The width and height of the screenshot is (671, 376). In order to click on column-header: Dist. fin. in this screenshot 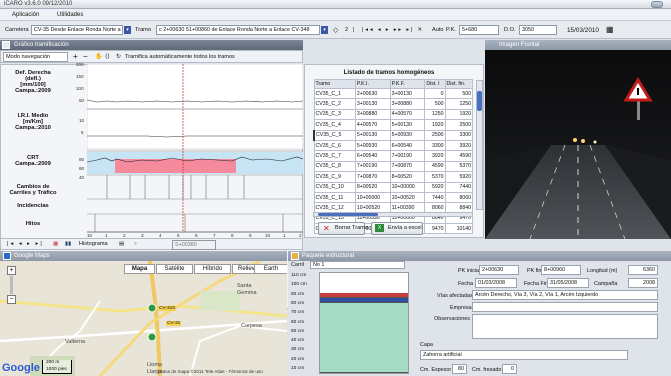, I will do `click(459, 84)`.